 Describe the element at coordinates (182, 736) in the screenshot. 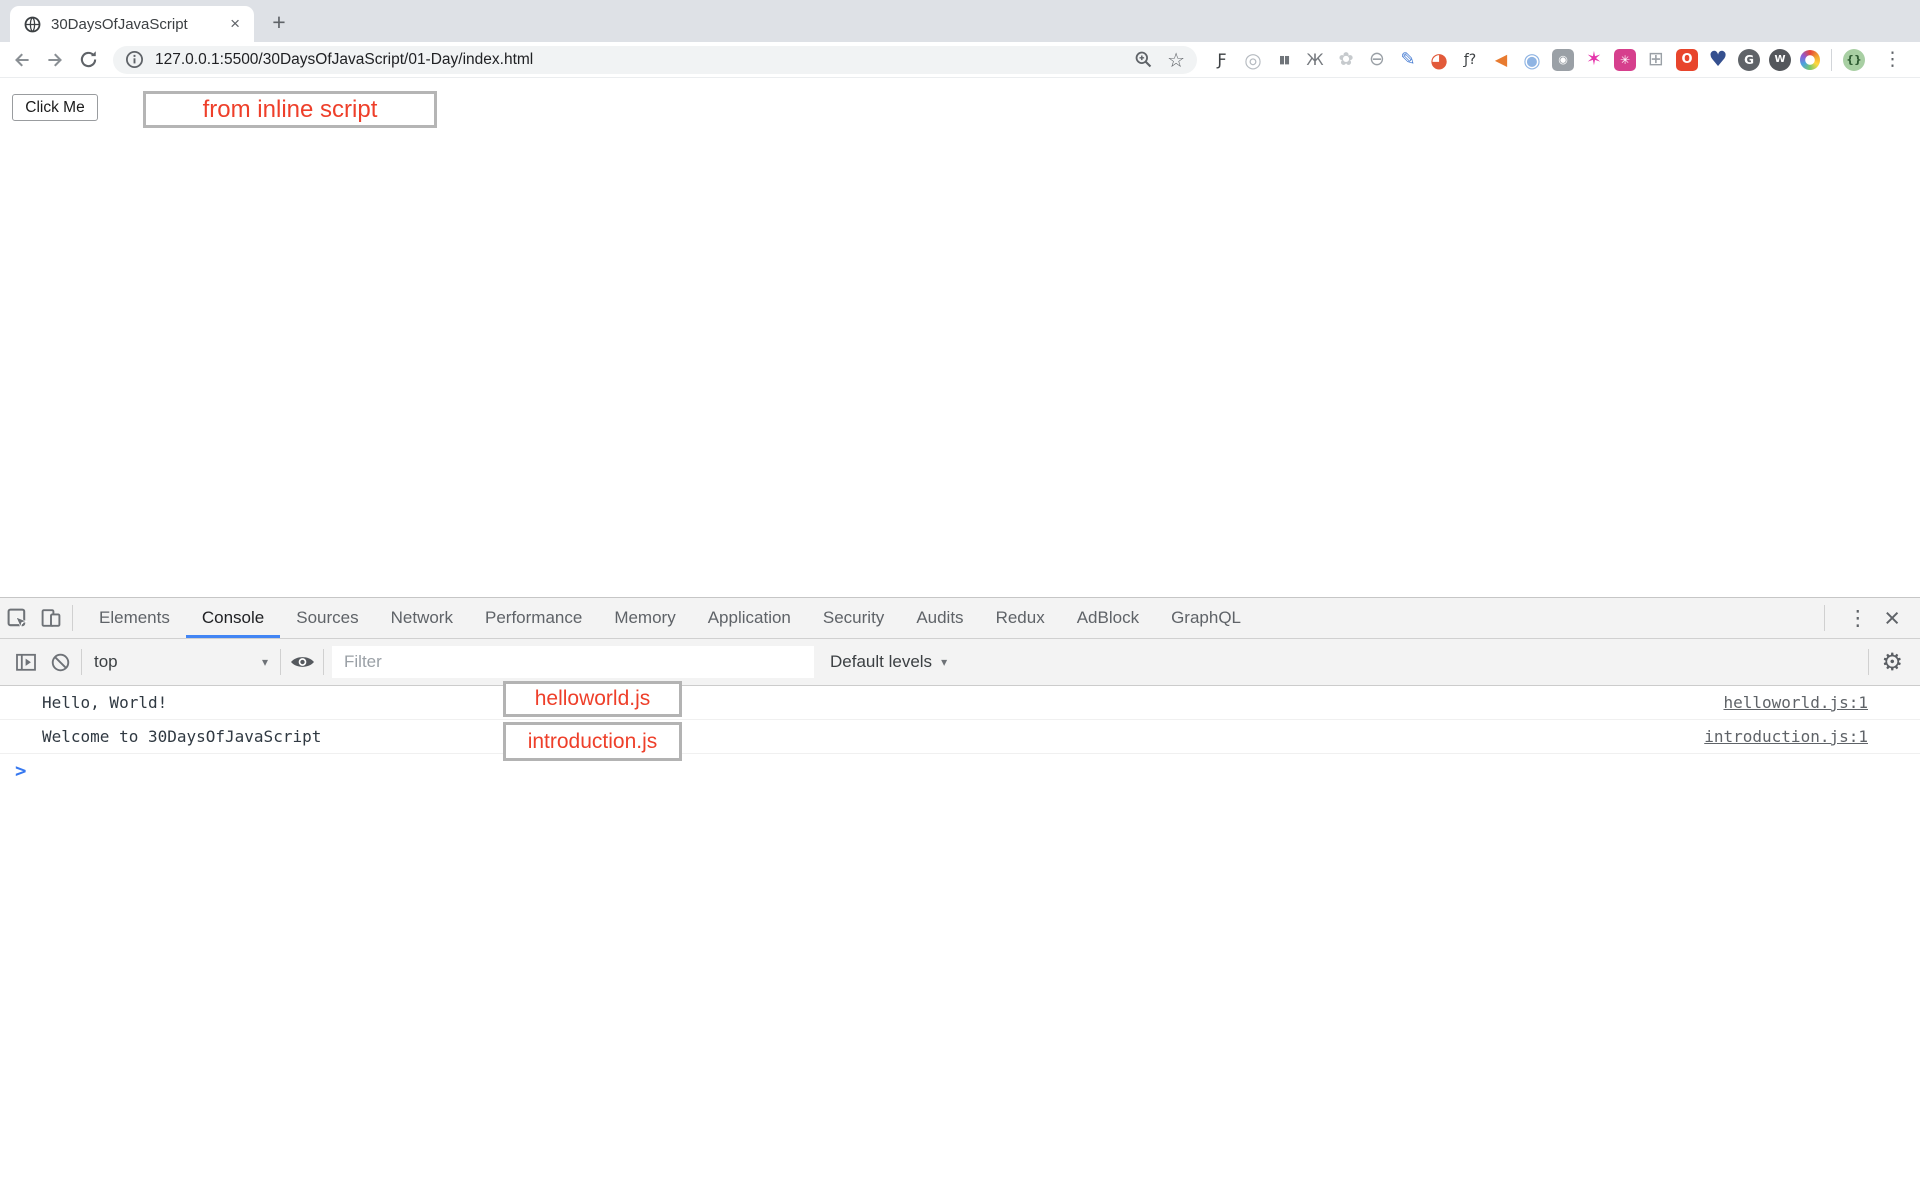

I see `console-message: Welcome to 30DaysOfJavaScript` at that location.